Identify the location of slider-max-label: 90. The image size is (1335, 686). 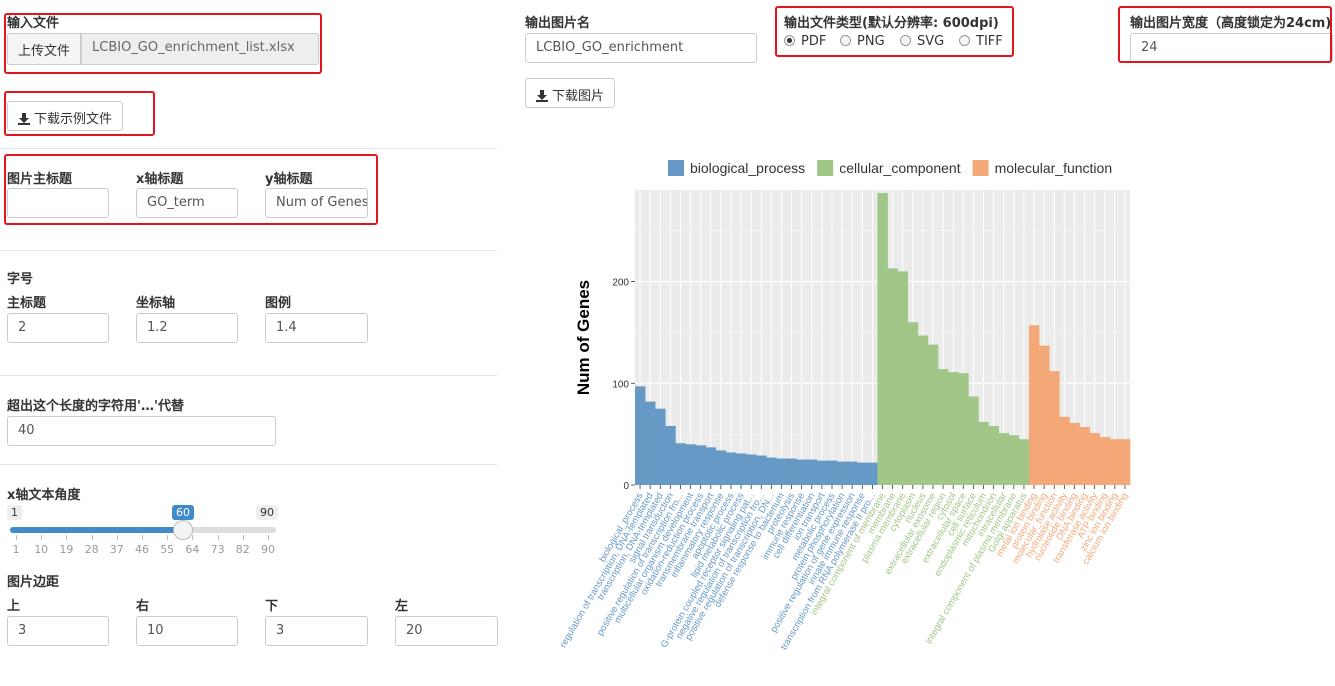
(267, 512).